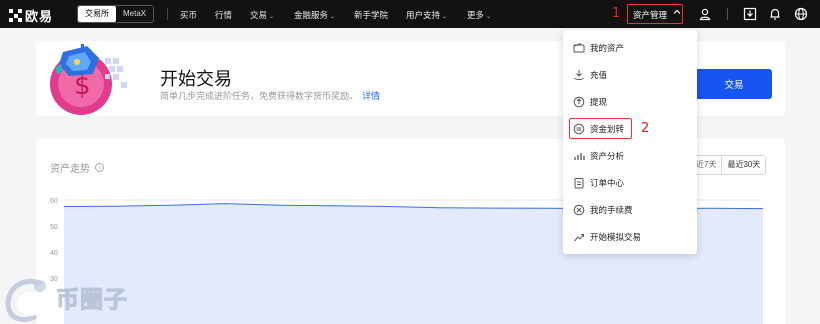 Image resolution: width=820 pixels, height=324 pixels. Describe the element at coordinates (607, 156) in the screenshot. I see `menu-item-label: 资产分析` at that location.